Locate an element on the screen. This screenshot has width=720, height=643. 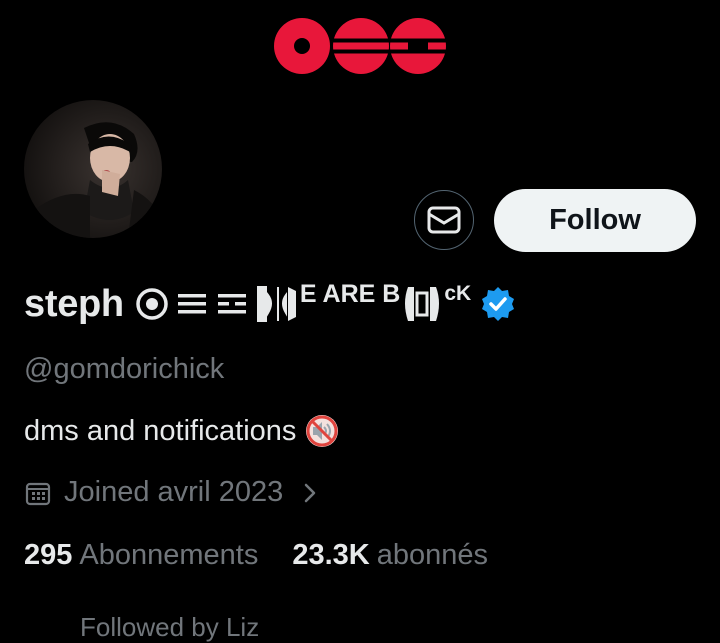
following-link: 295 Abonnements is located at coordinates (141, 555).